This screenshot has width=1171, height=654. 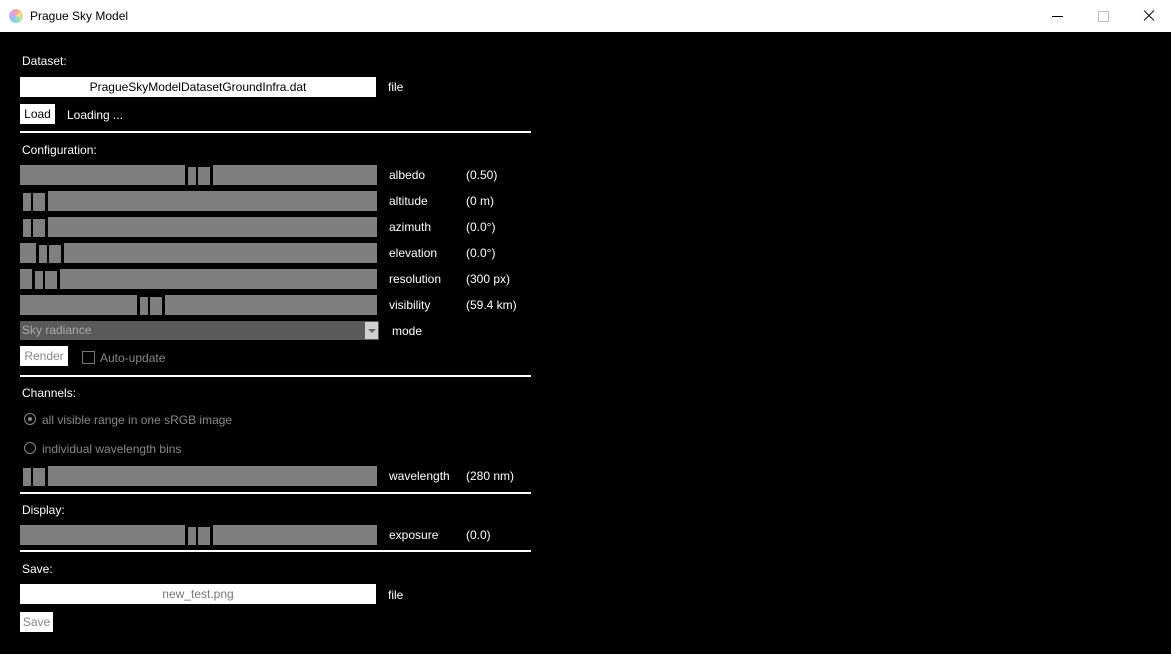 What do you see at coordinates (198, 305) in the screenshot?
I see `visibility-slider` at bounding box center [198, 305].